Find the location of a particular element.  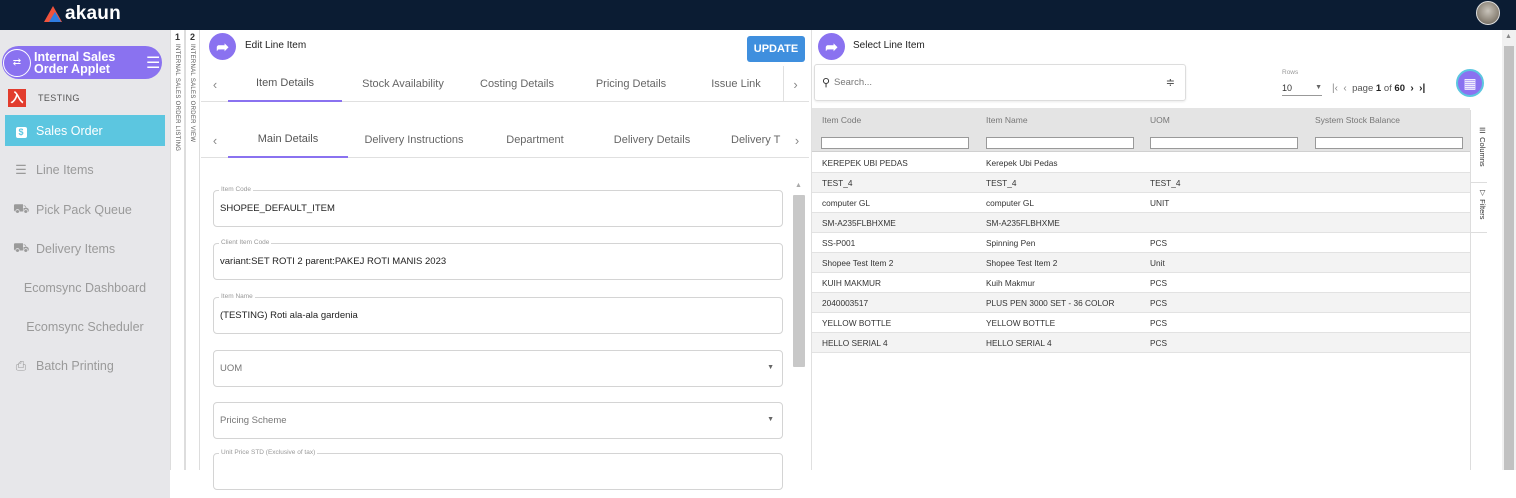

applet-switcher: ⇄ Internal Sales Order Applet ☰ is located at coordinates (82, 62).